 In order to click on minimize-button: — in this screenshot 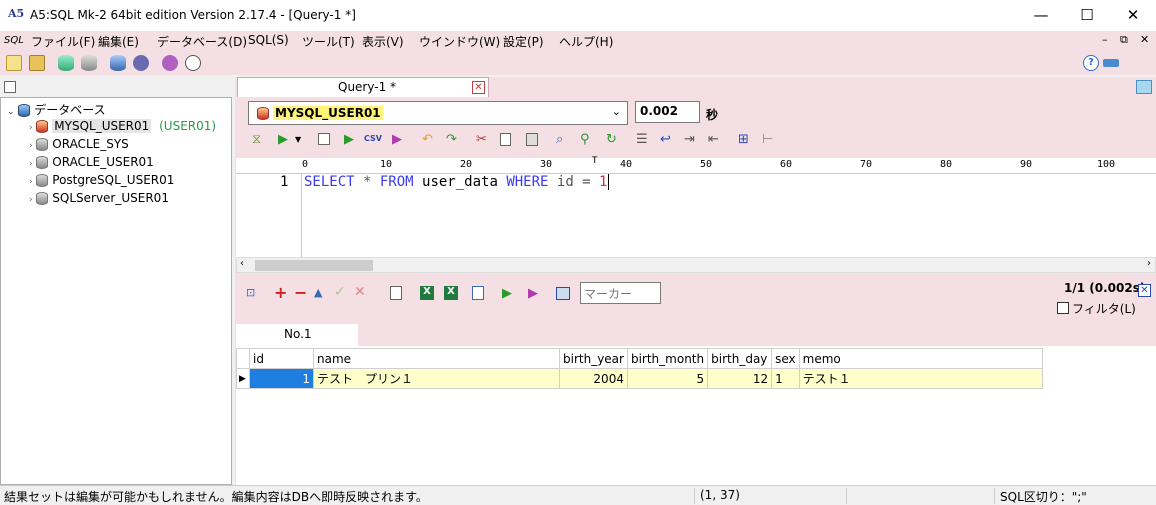, I will do `click(1041, 15)`.